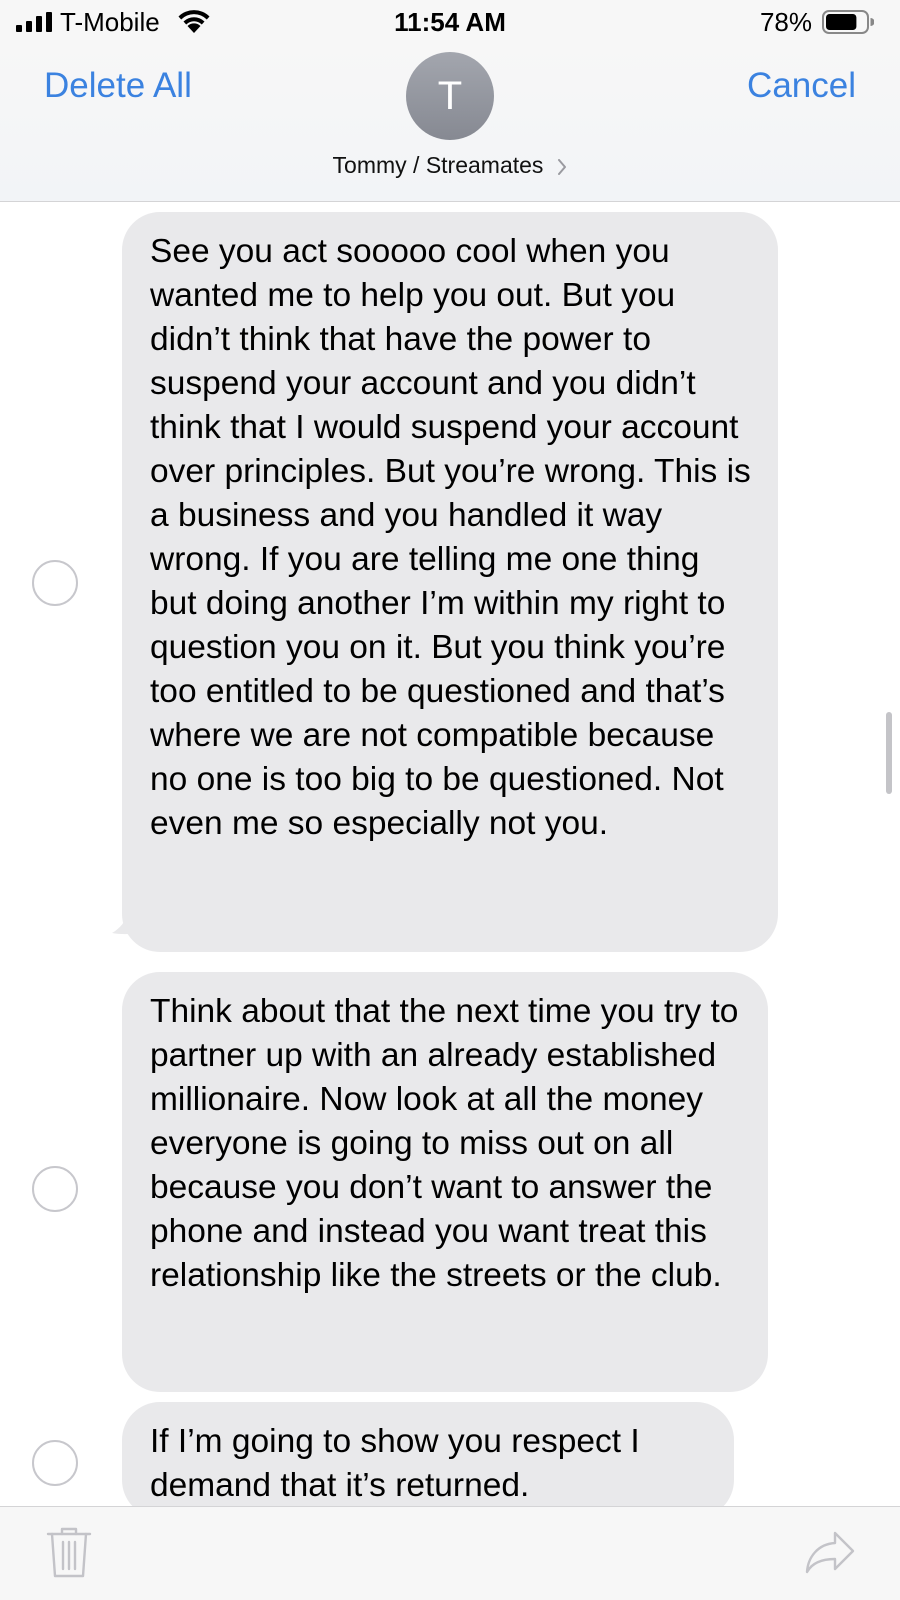 This screenshot has width=900, height=1600. Describe the element at coordinates (801, 86) in the screenshot. I see `cancel-button: Cancel` at that location.